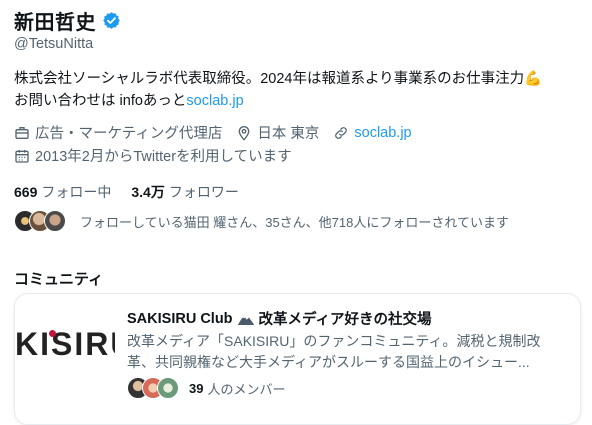 The height and width of the screenshot is (425, 592). I want to click on calendar-icon, so click(22, 156).